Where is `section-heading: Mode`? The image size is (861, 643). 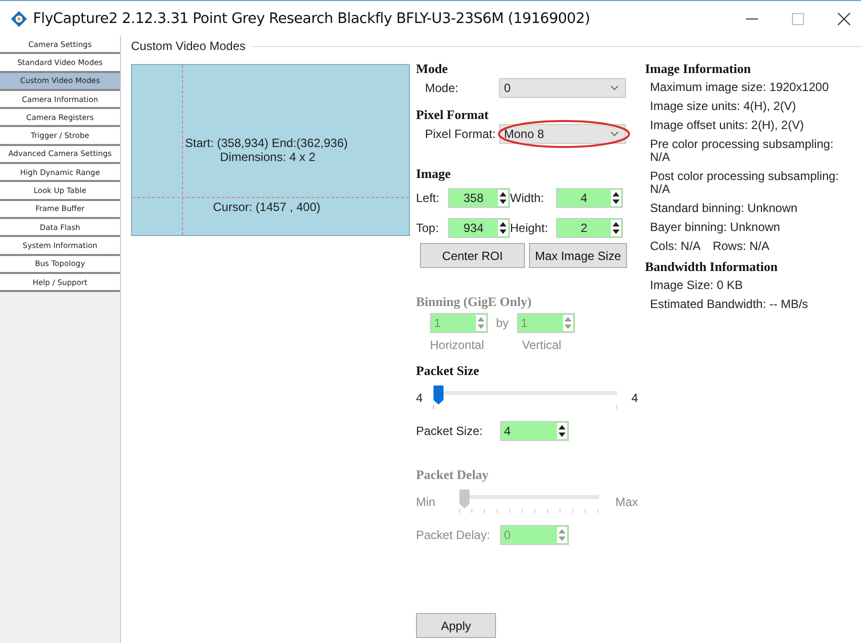
section-heading: Mode is located at coordinates (432, 69).